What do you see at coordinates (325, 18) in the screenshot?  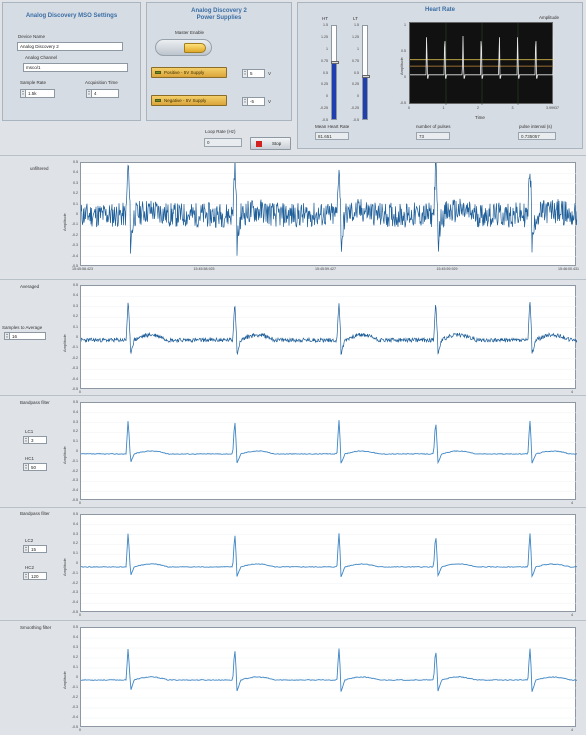 I see `ht-label: HT` at bounding box center [325, 18].